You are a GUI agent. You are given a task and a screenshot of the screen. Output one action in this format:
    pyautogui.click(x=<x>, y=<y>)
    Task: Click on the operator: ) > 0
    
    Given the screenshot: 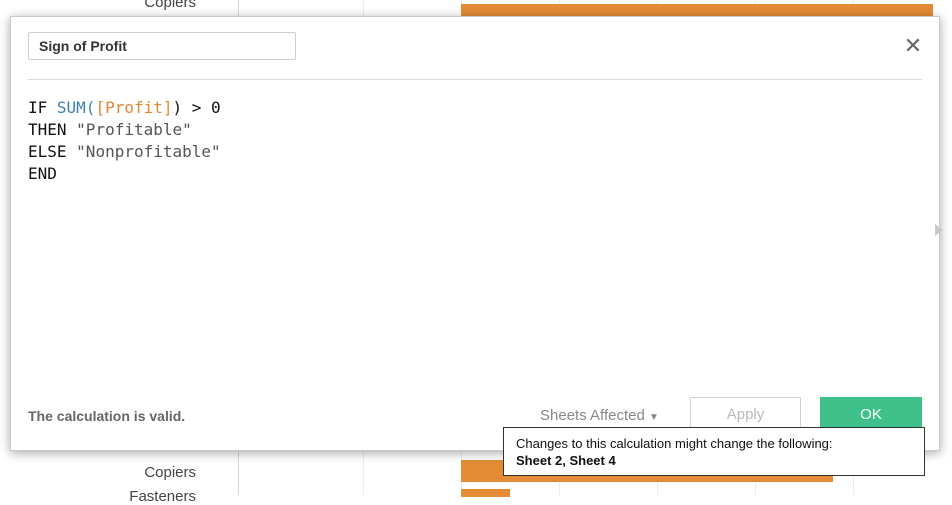 What is the action you would take?
    pyautogui.click(x=196, y=107)
    